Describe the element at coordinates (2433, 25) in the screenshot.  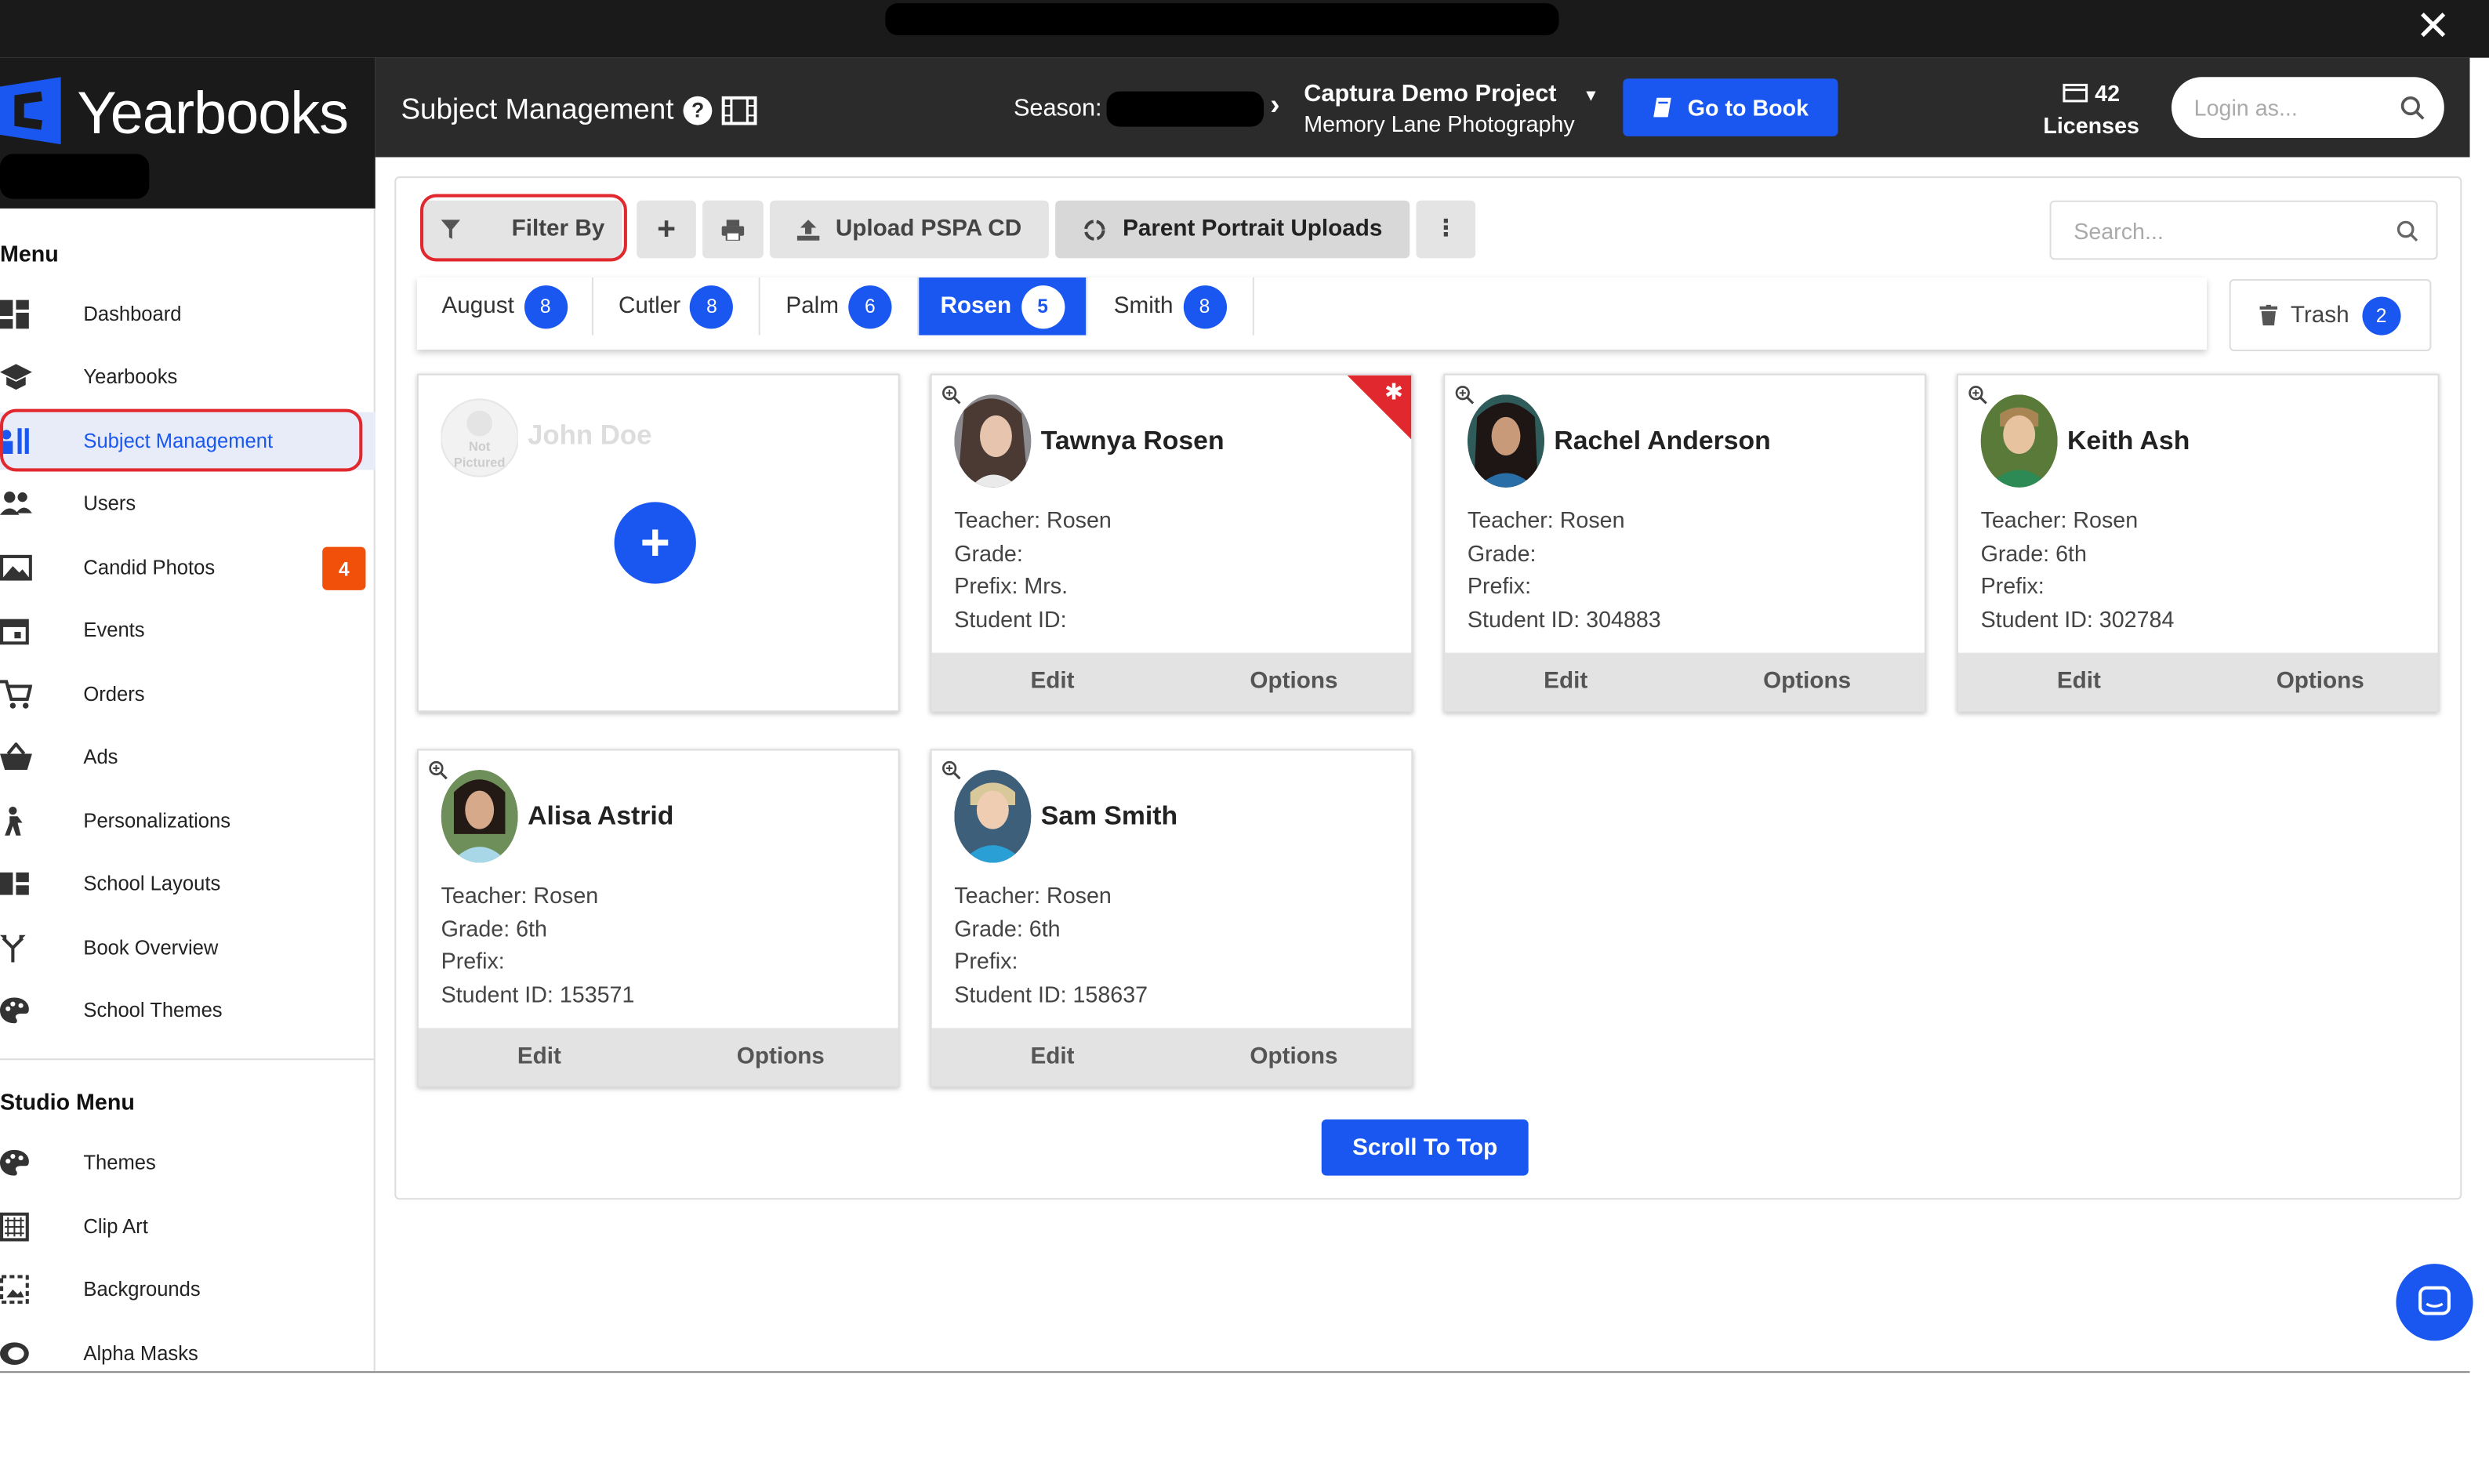
I see `close-icon: ✕` at that location.